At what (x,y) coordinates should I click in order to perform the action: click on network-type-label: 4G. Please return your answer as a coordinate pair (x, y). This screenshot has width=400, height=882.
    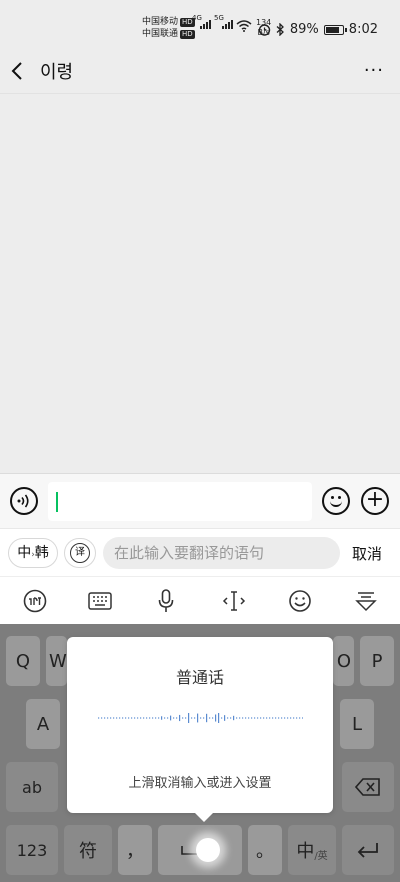
    Looking at the image, I should click on (197, 18).